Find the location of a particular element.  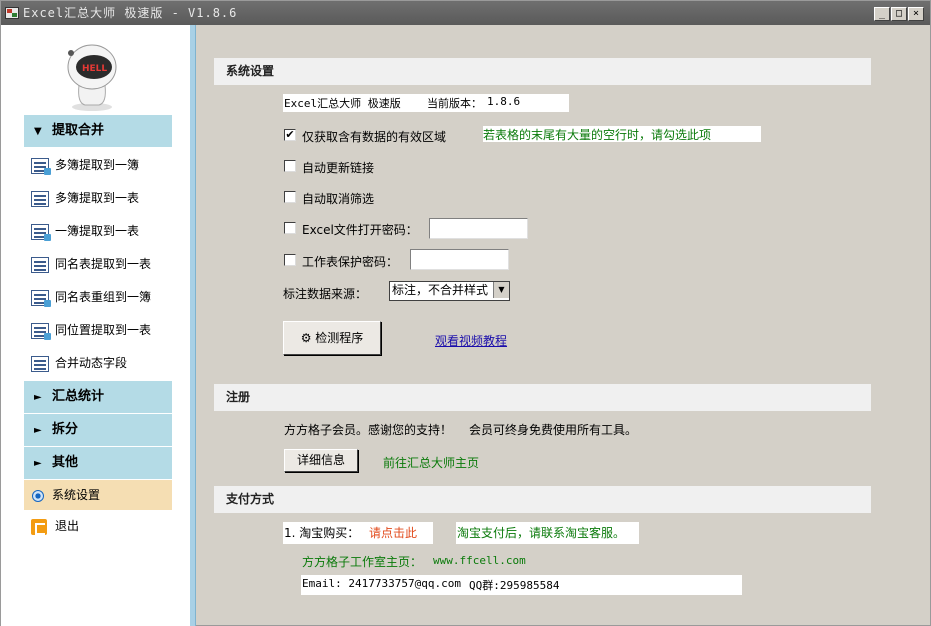

minimize-button: _ is located at coordinates (882, 14).